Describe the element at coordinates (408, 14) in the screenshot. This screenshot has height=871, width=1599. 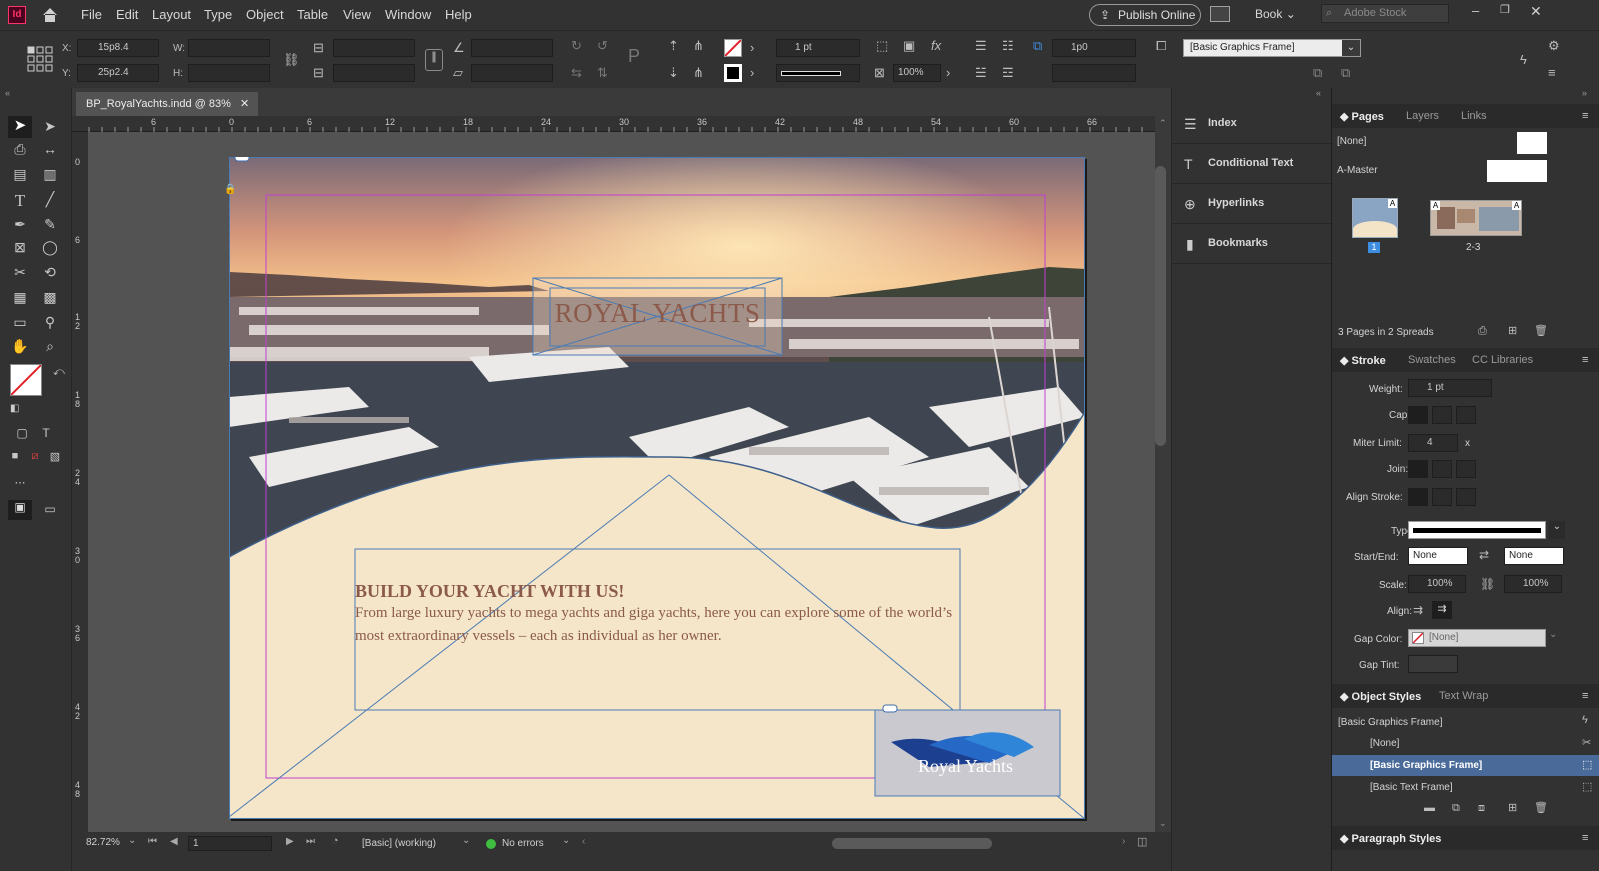
I see `menu-window: Window` at that location.